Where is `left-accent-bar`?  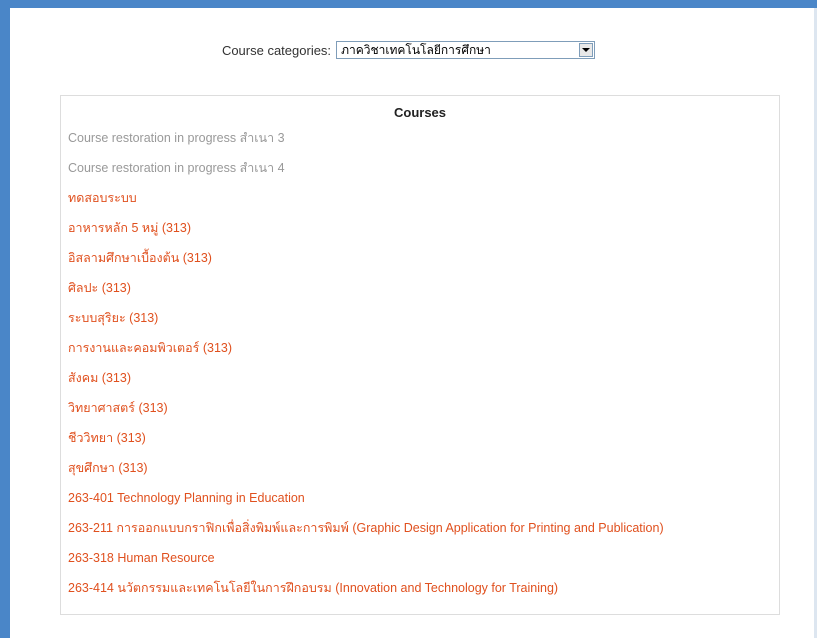
left-accent-bar is located at coordinates (5, 319).